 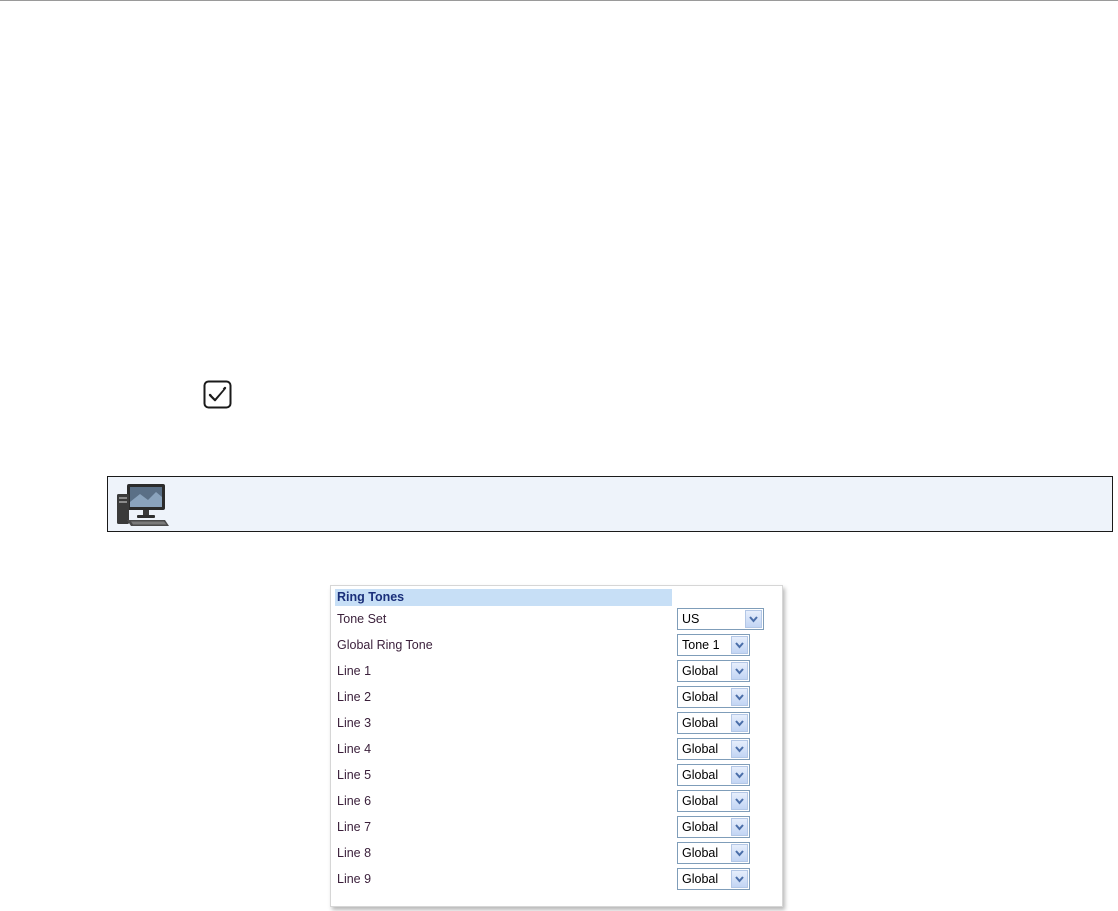 I want to click on line-5-select: Global, so click(x=713, y=775).